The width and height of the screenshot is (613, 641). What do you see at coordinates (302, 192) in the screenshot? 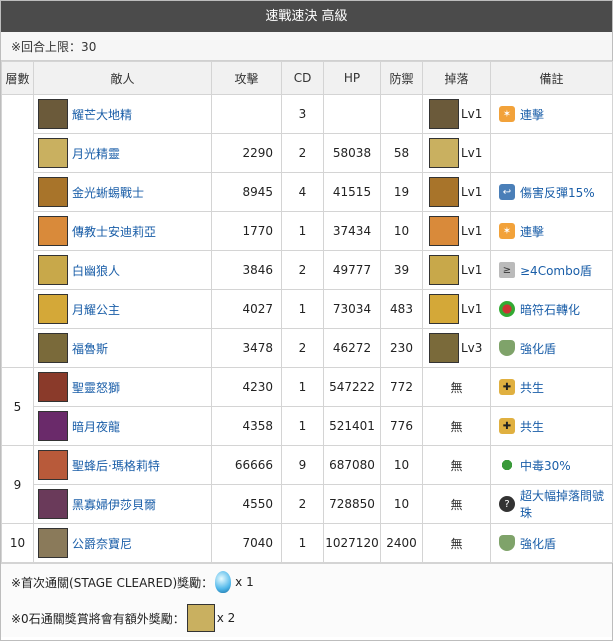
I see `cd-value: 4` at bounding box center [302, 192].